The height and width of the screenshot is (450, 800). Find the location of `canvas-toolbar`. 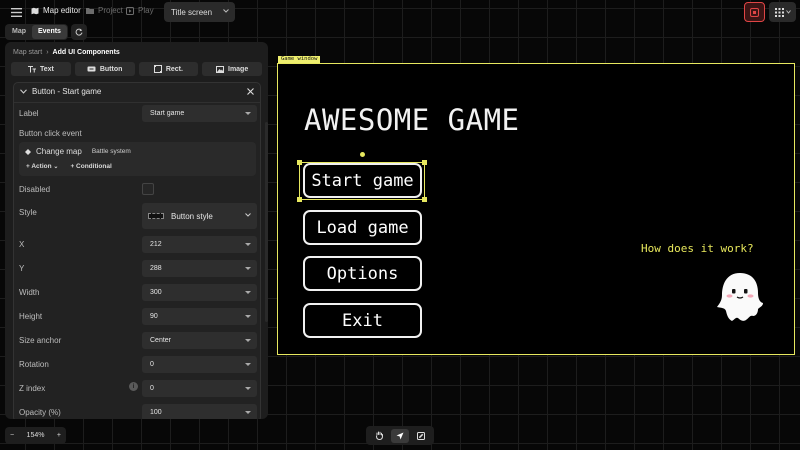

canvas-toolbar is located at coordinates (400, 435).